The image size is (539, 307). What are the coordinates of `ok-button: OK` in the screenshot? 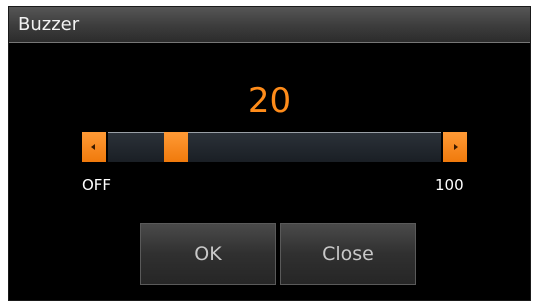 It's located at (208, 254).